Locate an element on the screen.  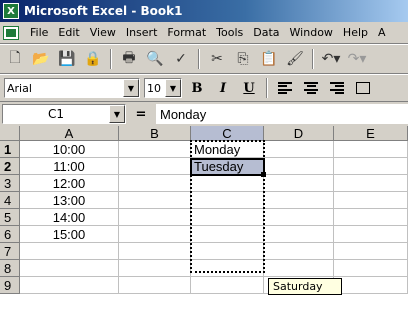
cell-e3 is located at coordinates (371, 183).